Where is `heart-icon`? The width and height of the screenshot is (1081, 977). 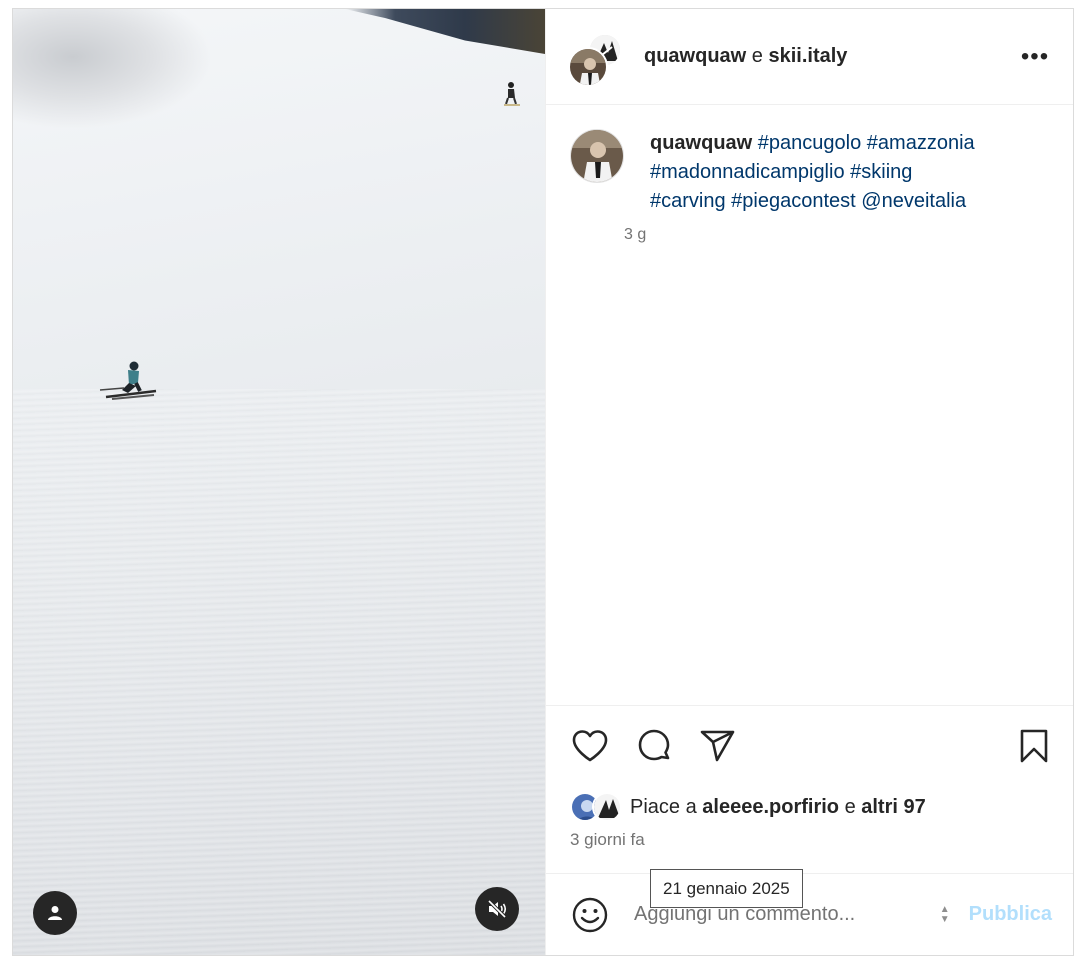
heart-icon is located at coordinates (590, 746).